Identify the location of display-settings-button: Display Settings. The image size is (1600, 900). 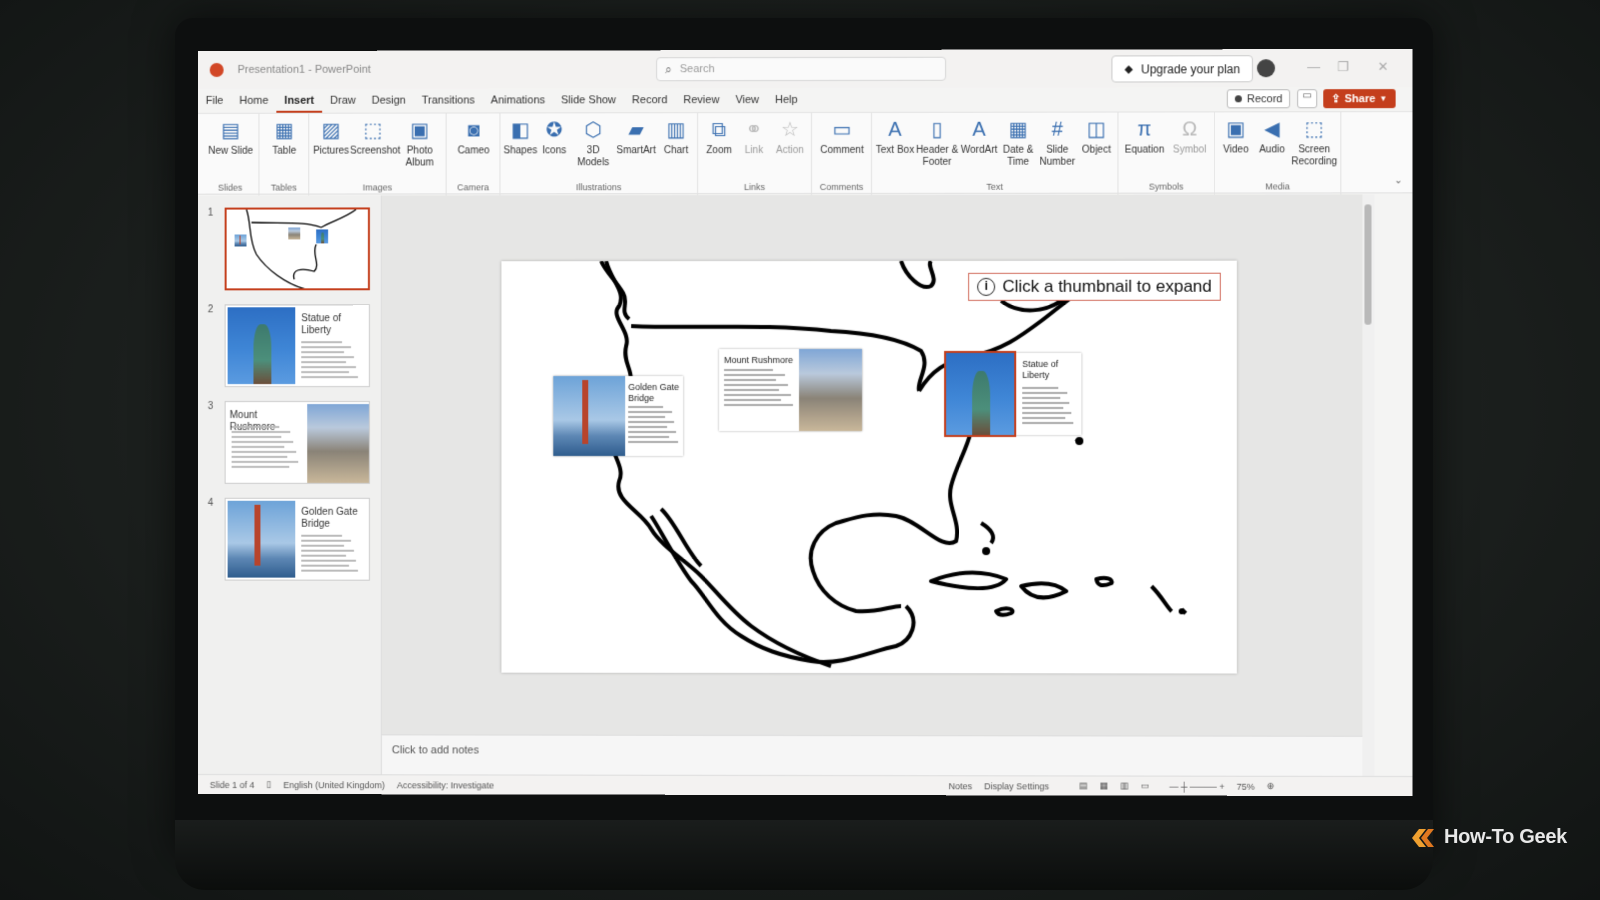
(1016, 786).